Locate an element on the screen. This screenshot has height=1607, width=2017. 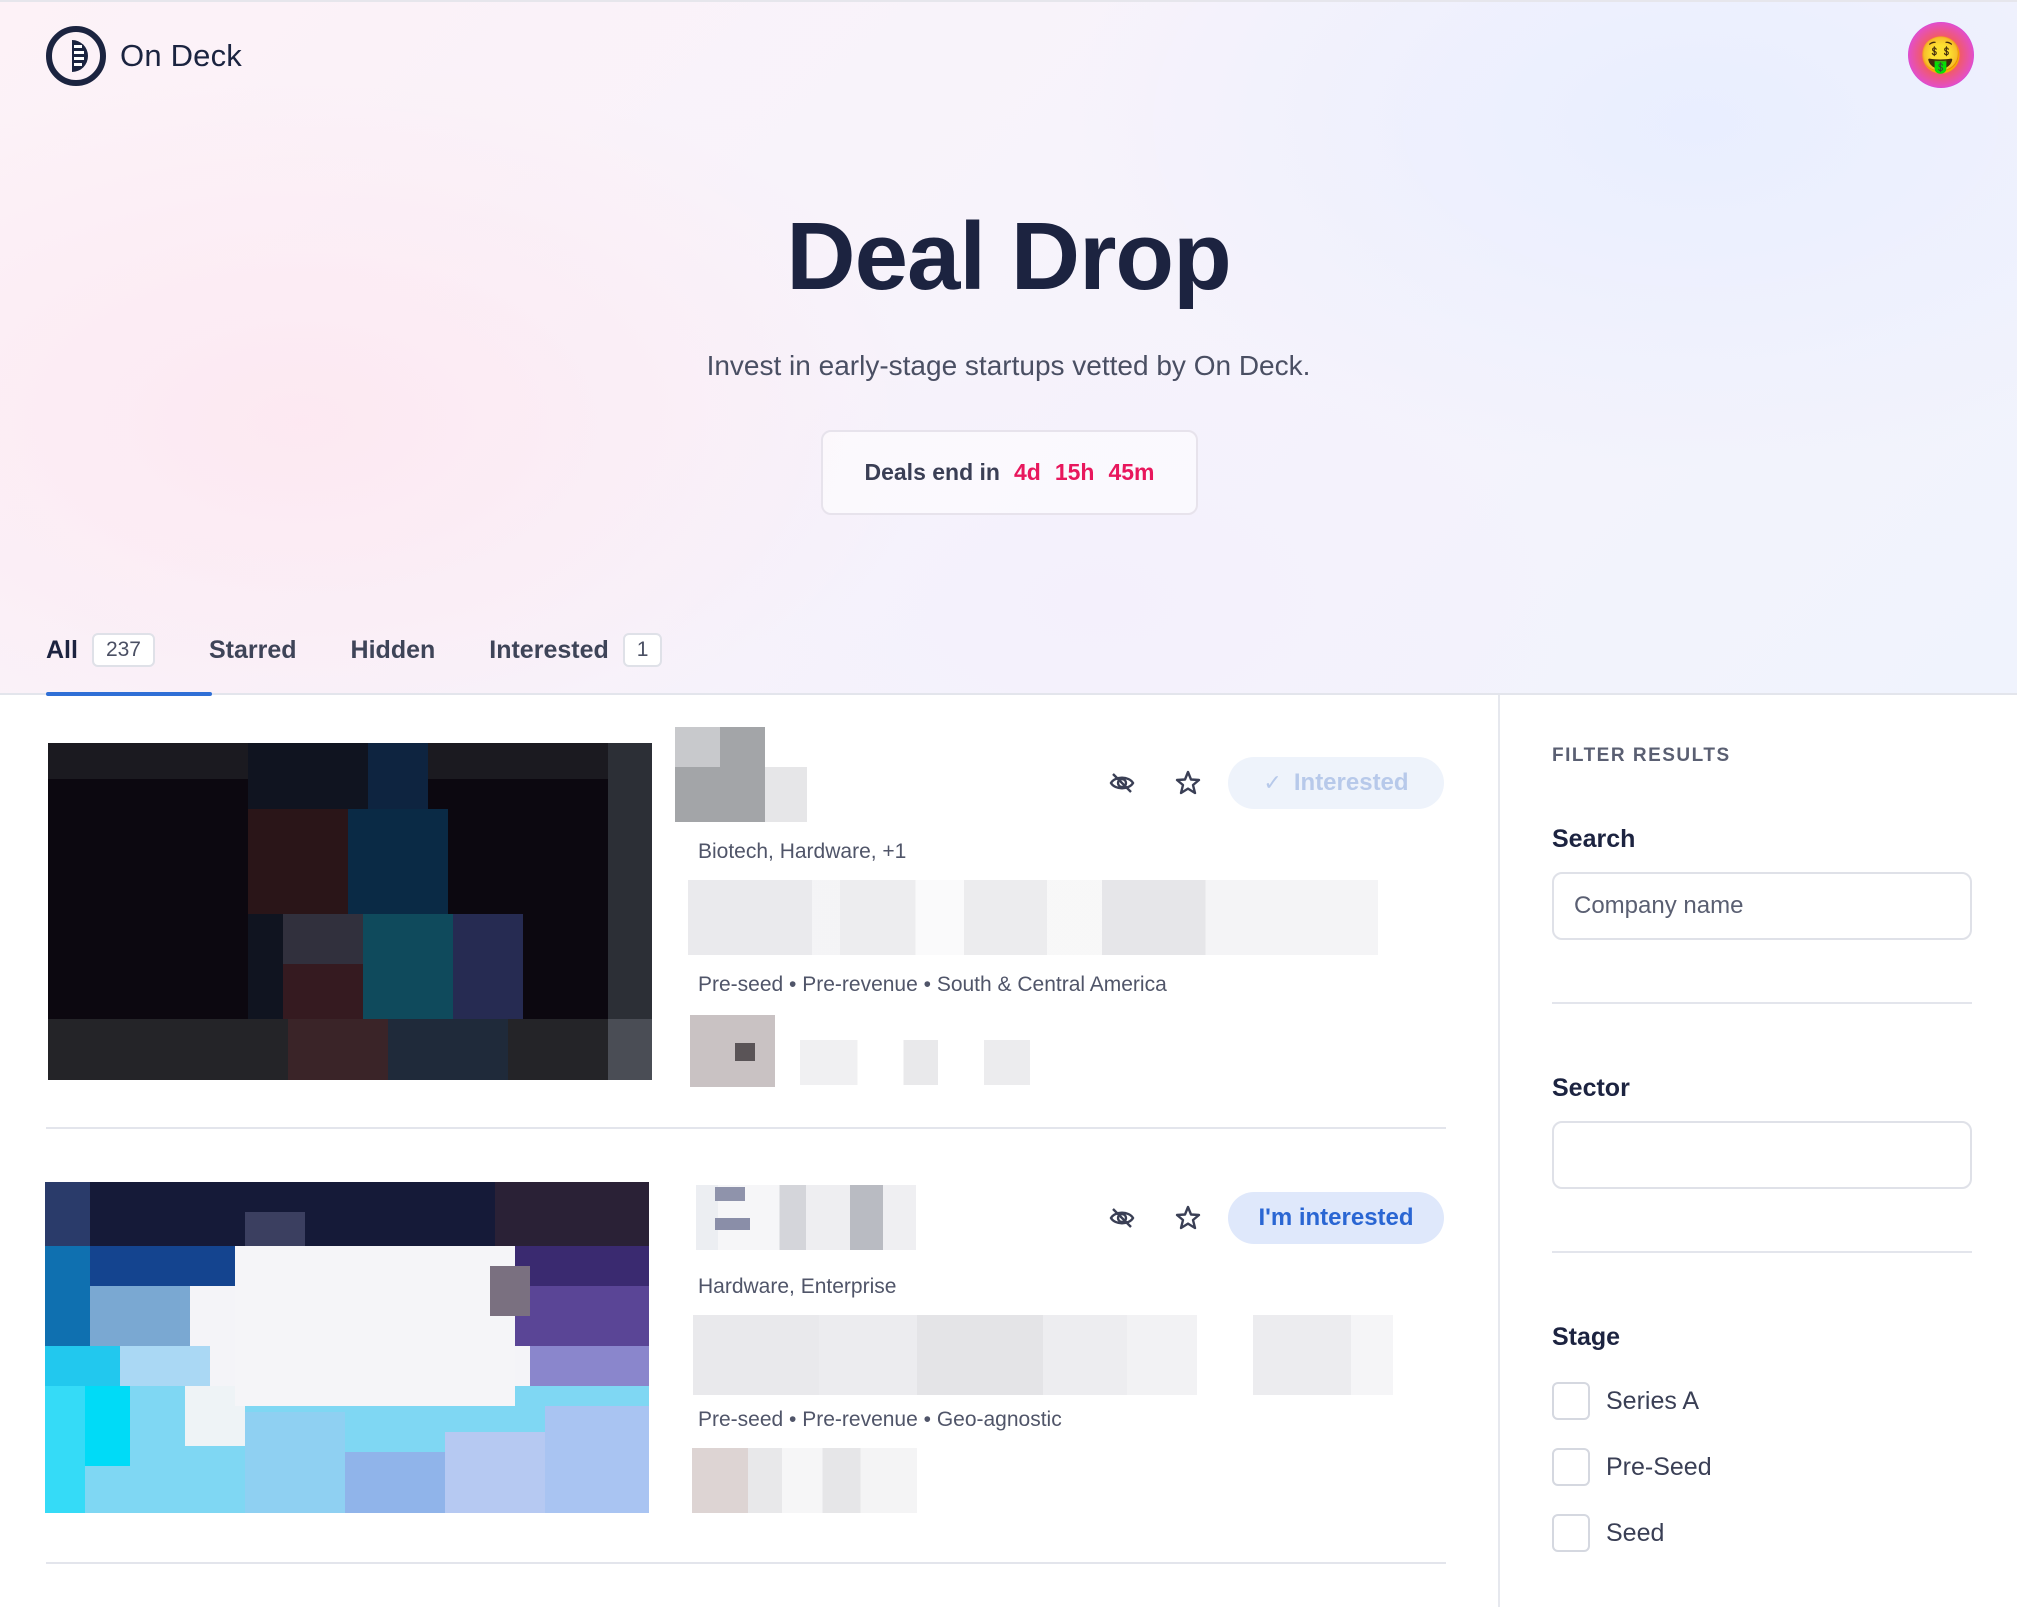
logo-text: On Deck is located at coordinates (181, 55).